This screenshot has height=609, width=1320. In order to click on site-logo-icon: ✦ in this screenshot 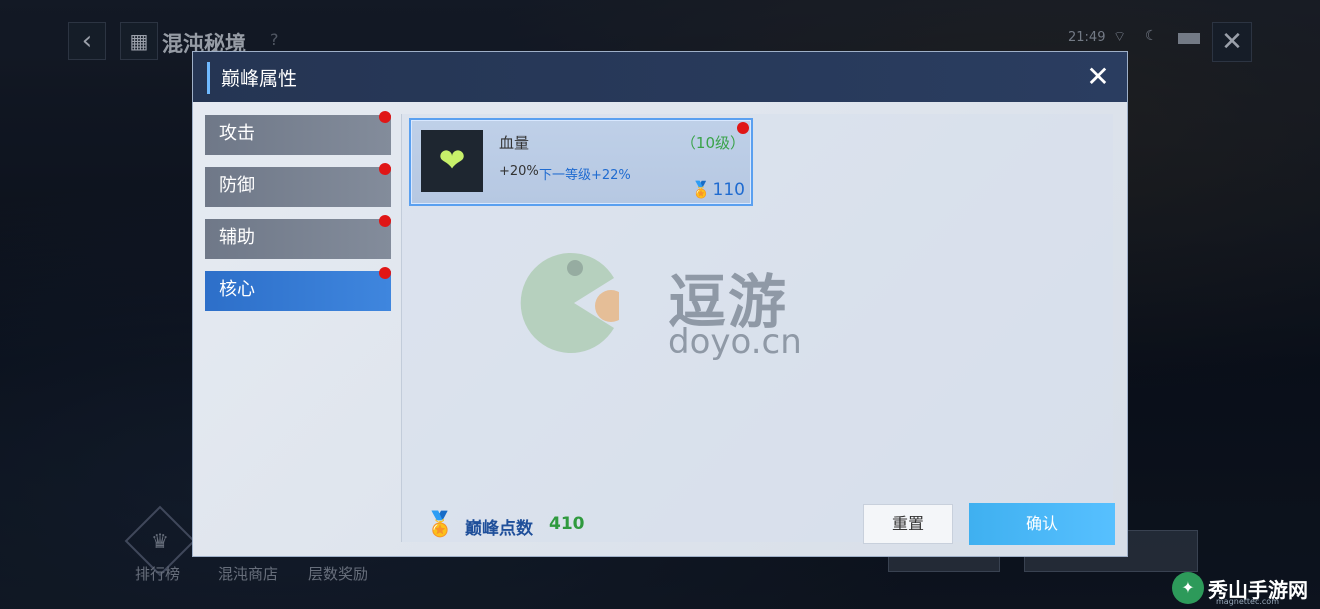, I will do `click(1188, 588)`.